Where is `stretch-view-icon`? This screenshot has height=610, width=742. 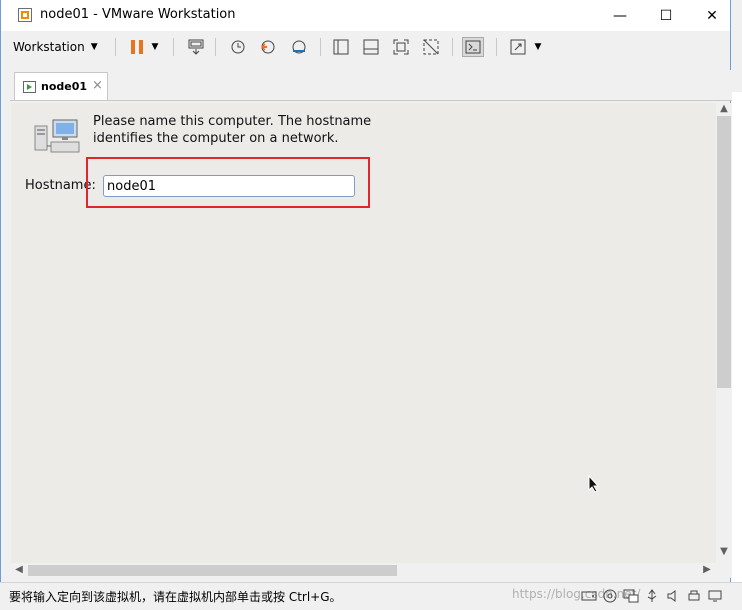
stretch-view-icon is located at coordinates (518, 47).